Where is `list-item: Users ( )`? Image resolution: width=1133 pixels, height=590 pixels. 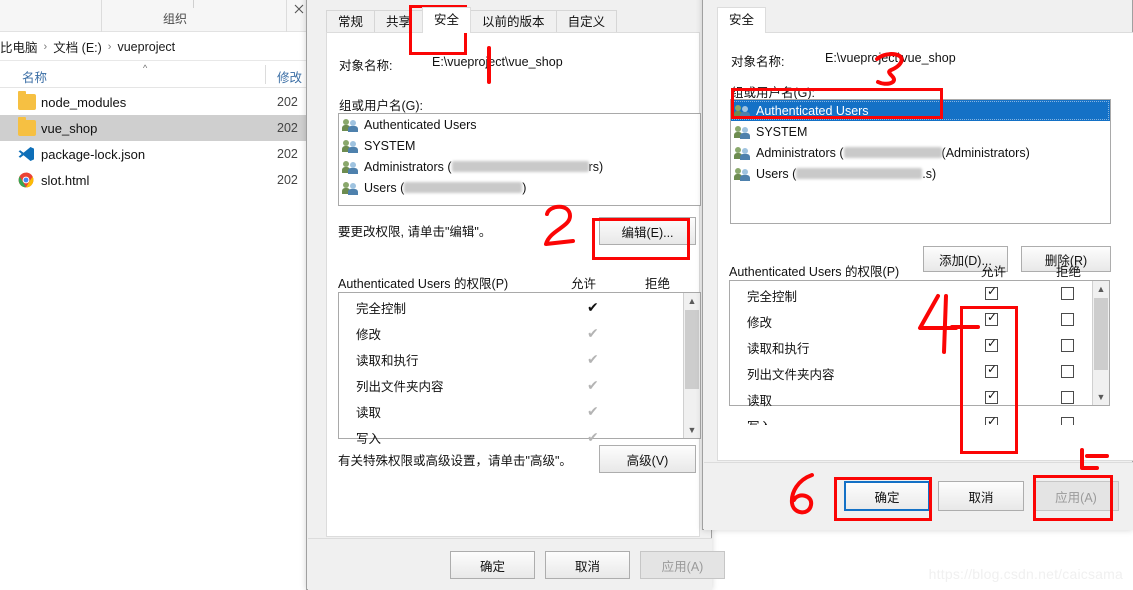
list-item: Users ( ) is located at coordinates (519, 187).